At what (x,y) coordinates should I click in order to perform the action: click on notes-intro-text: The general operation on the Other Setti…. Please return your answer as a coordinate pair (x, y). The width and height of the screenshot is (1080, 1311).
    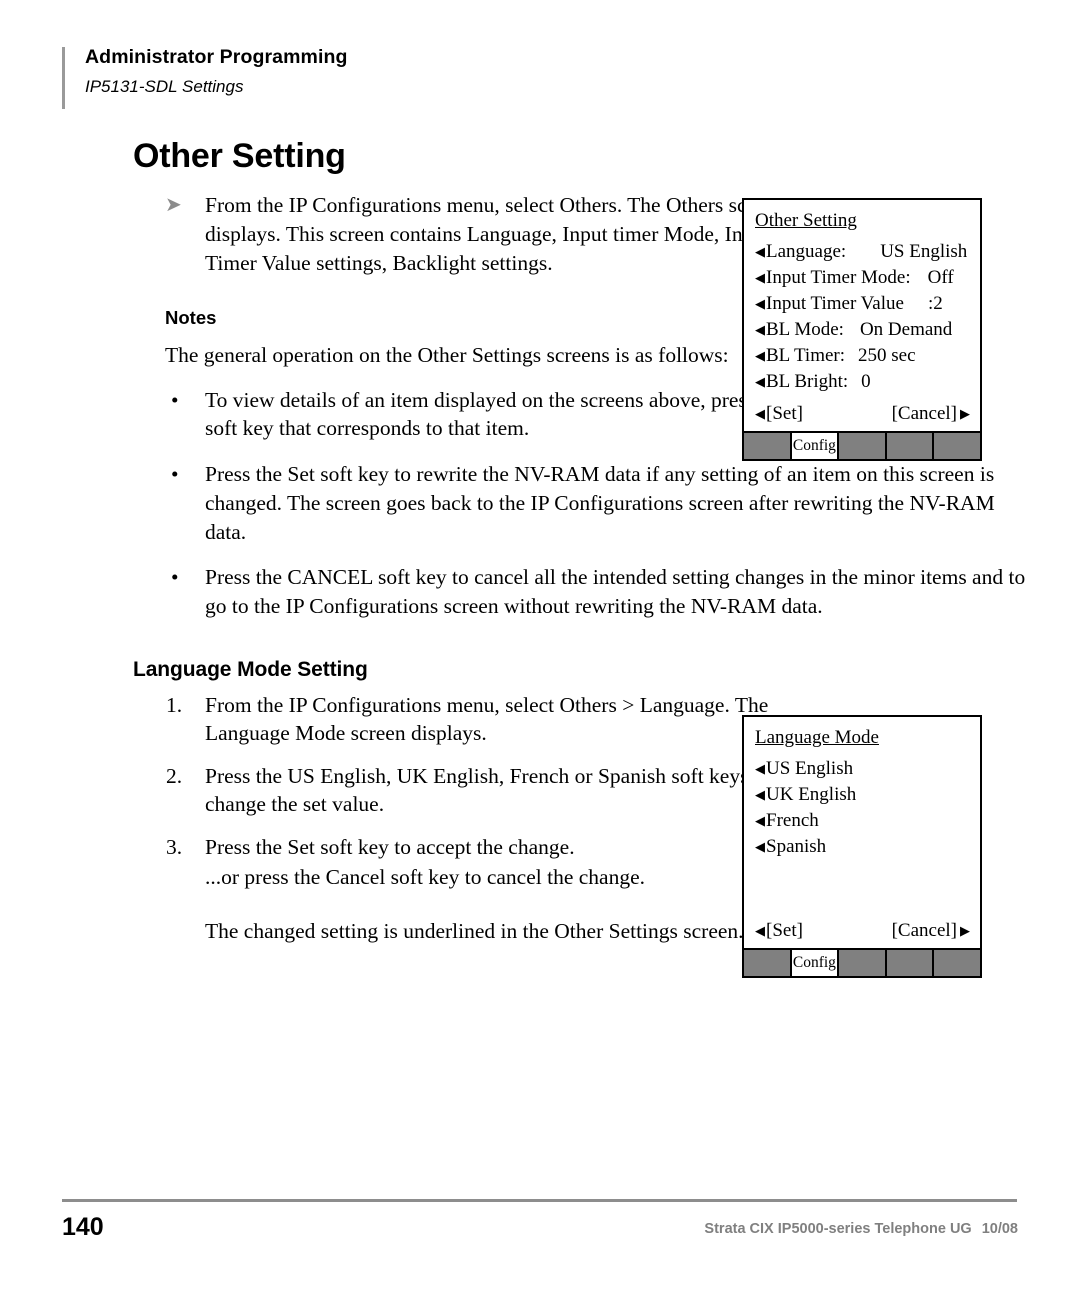
    Looking at the image, I should click on (447, 355).